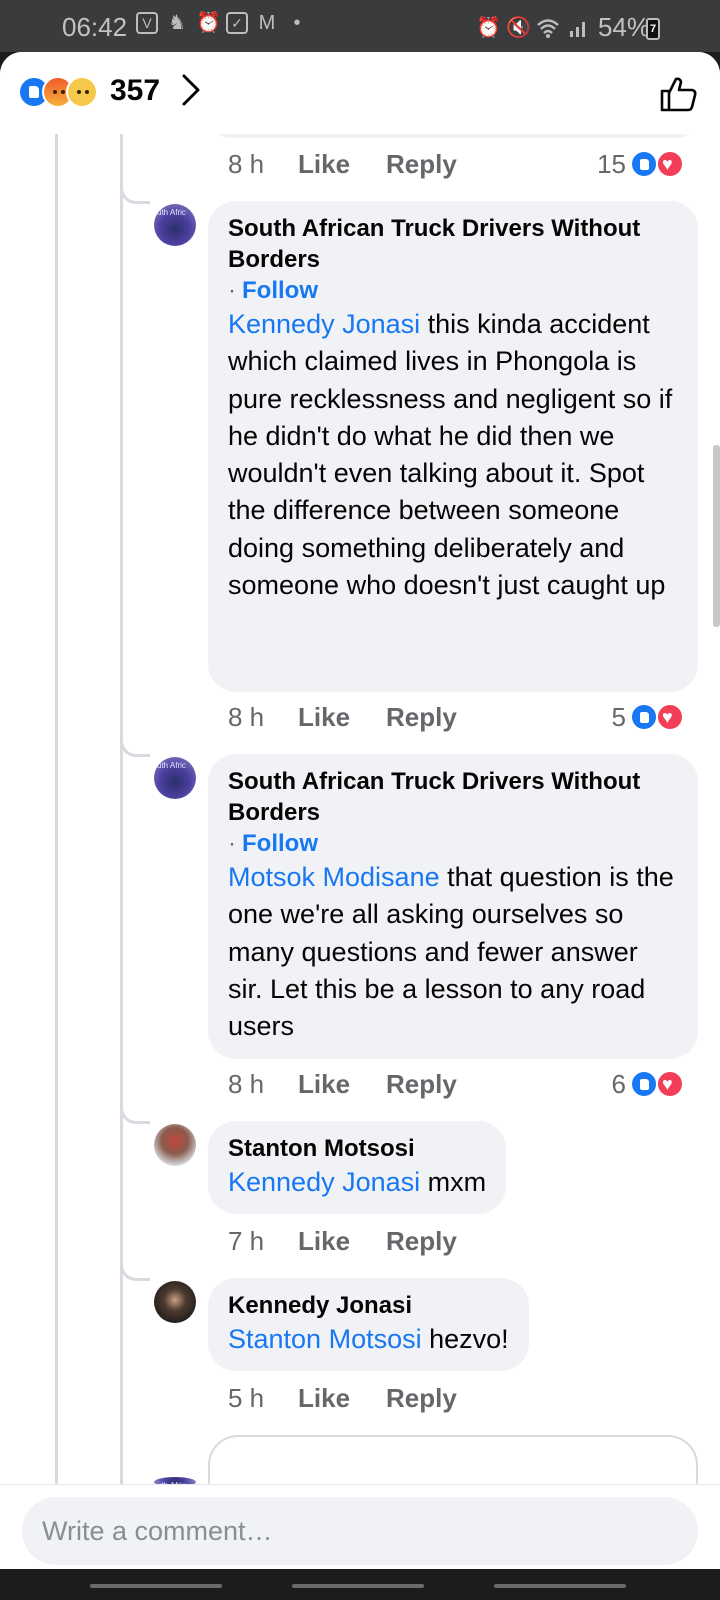 The height and width of the screenshot is (1600, 720). What do you see at coordinates (325, 1339) in the screenshot?
I see `mention-link: Stanton Motsosi` at bounding box center [325, 1339].